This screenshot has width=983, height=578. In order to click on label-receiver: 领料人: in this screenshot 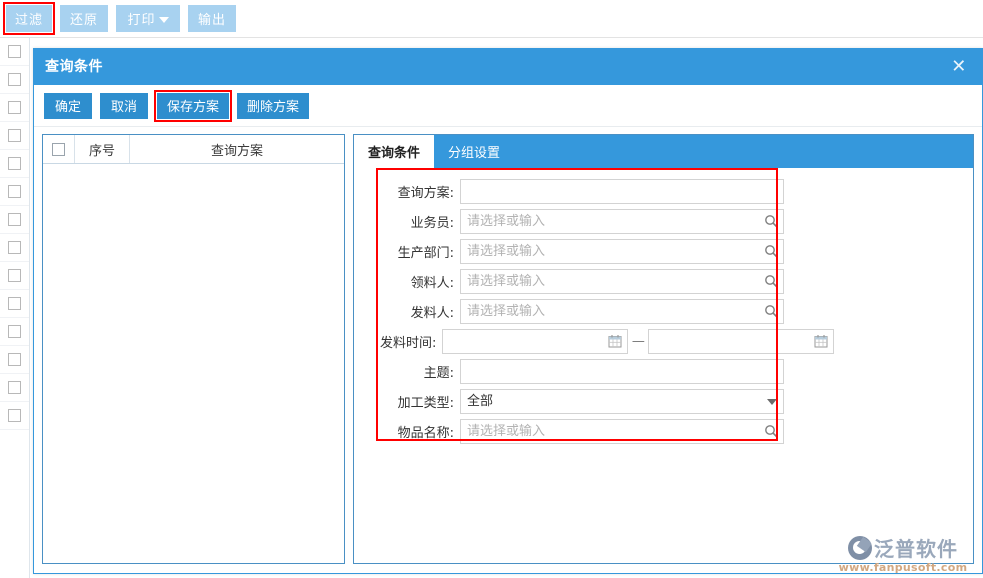, I will do `click(432, 283)`.